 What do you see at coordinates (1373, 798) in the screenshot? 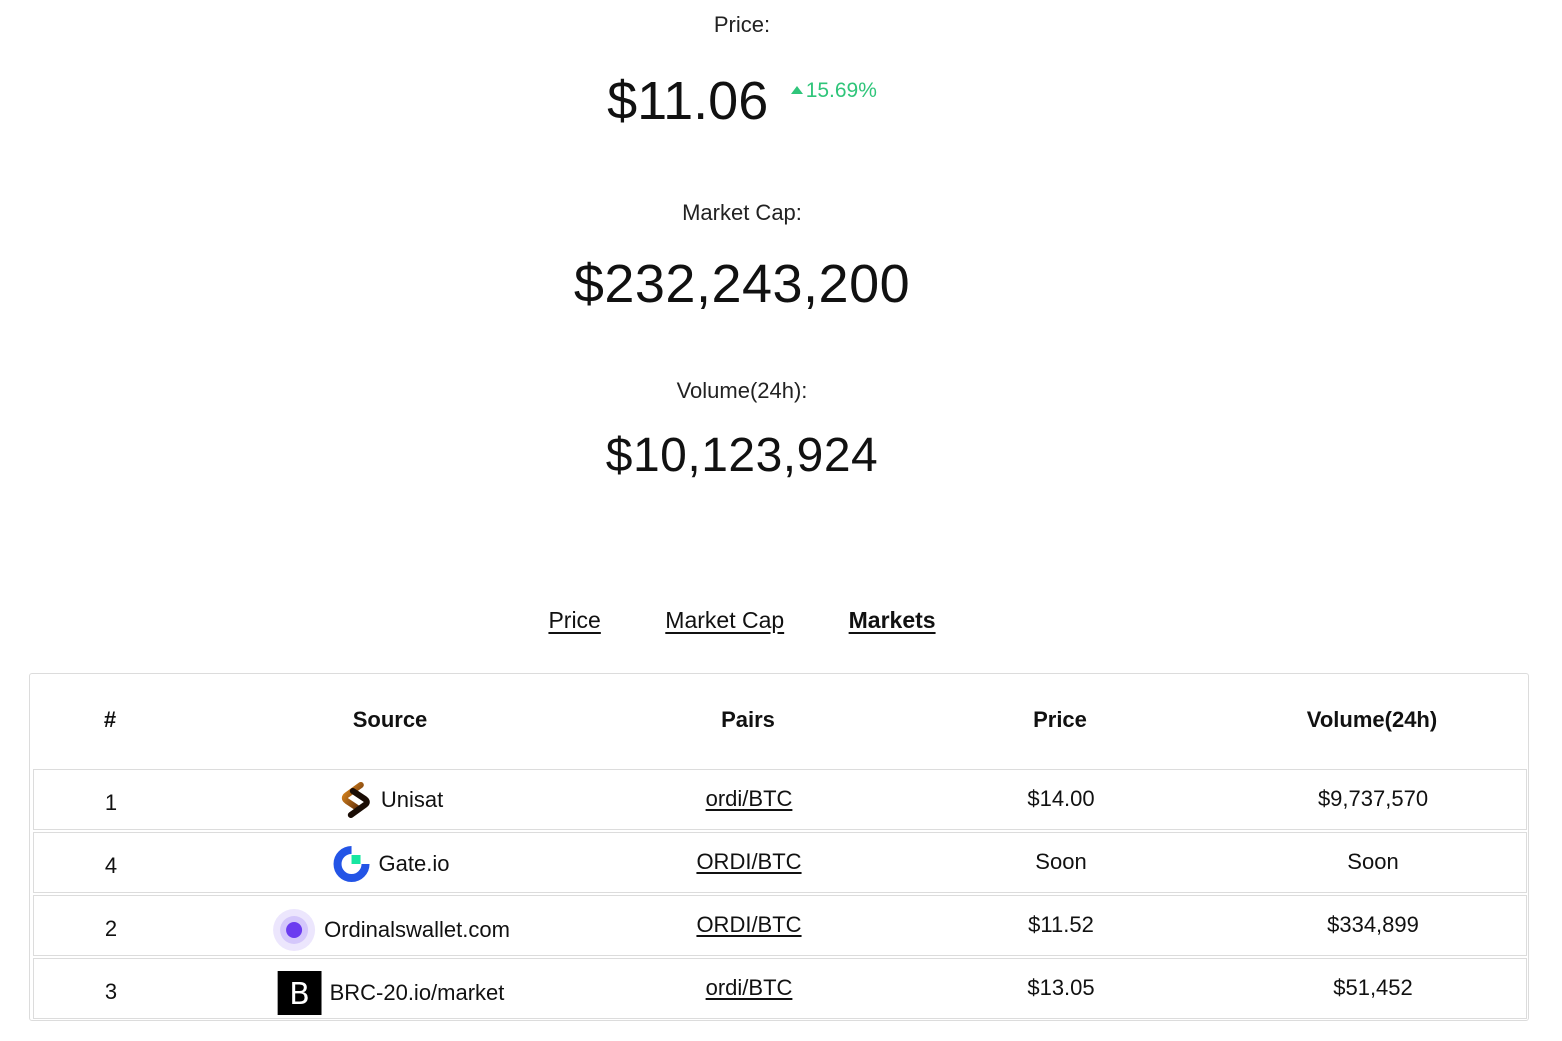
I see `row-volume: $9,737,570` at bounding box center [1373, 798].